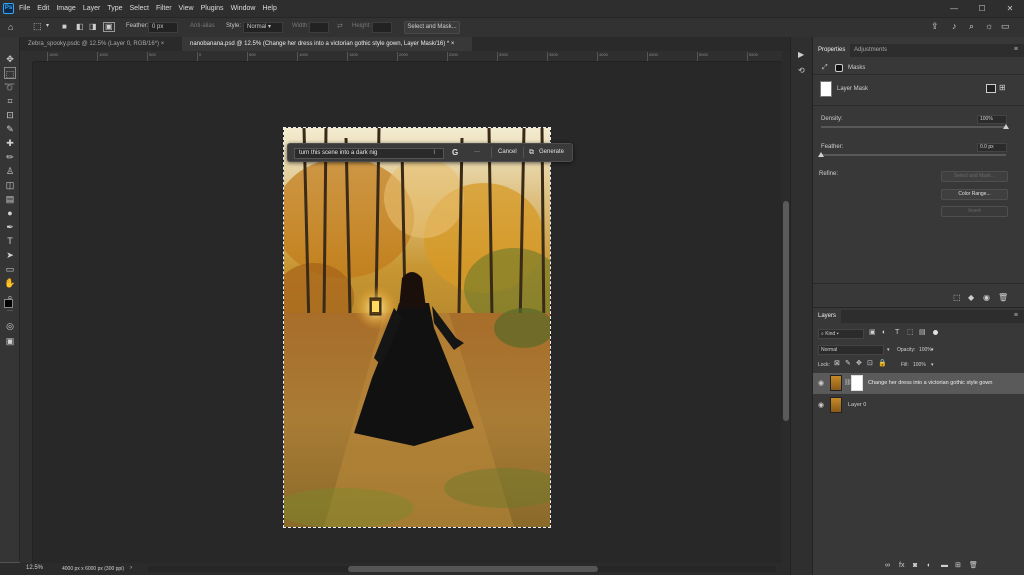 The height and width of the screenshot is (575, 1024). What do you see at coordinates (382, 27) in the screenshot?
I see `height-input` at bounding box center [382, 27].